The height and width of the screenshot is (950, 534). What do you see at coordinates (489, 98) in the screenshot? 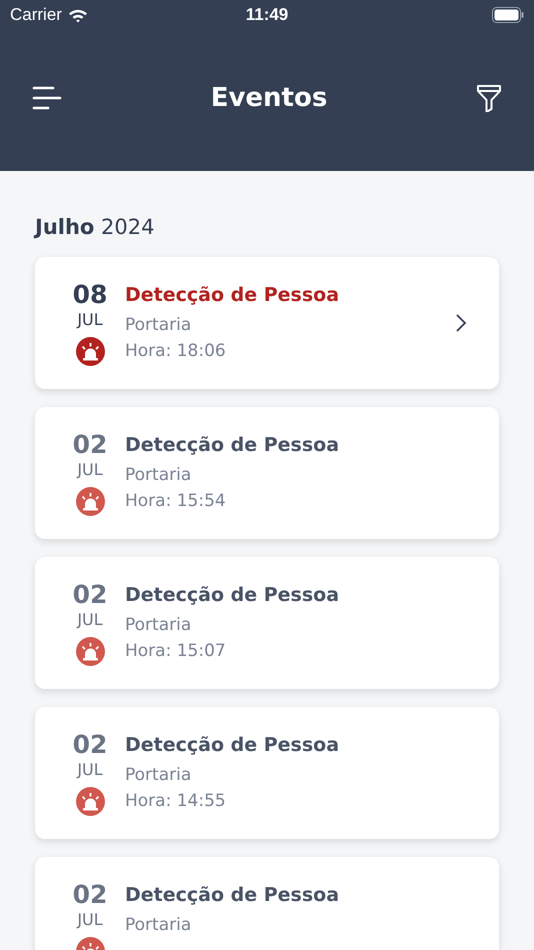
I see `filter-button` at bounding box center [489, 98].